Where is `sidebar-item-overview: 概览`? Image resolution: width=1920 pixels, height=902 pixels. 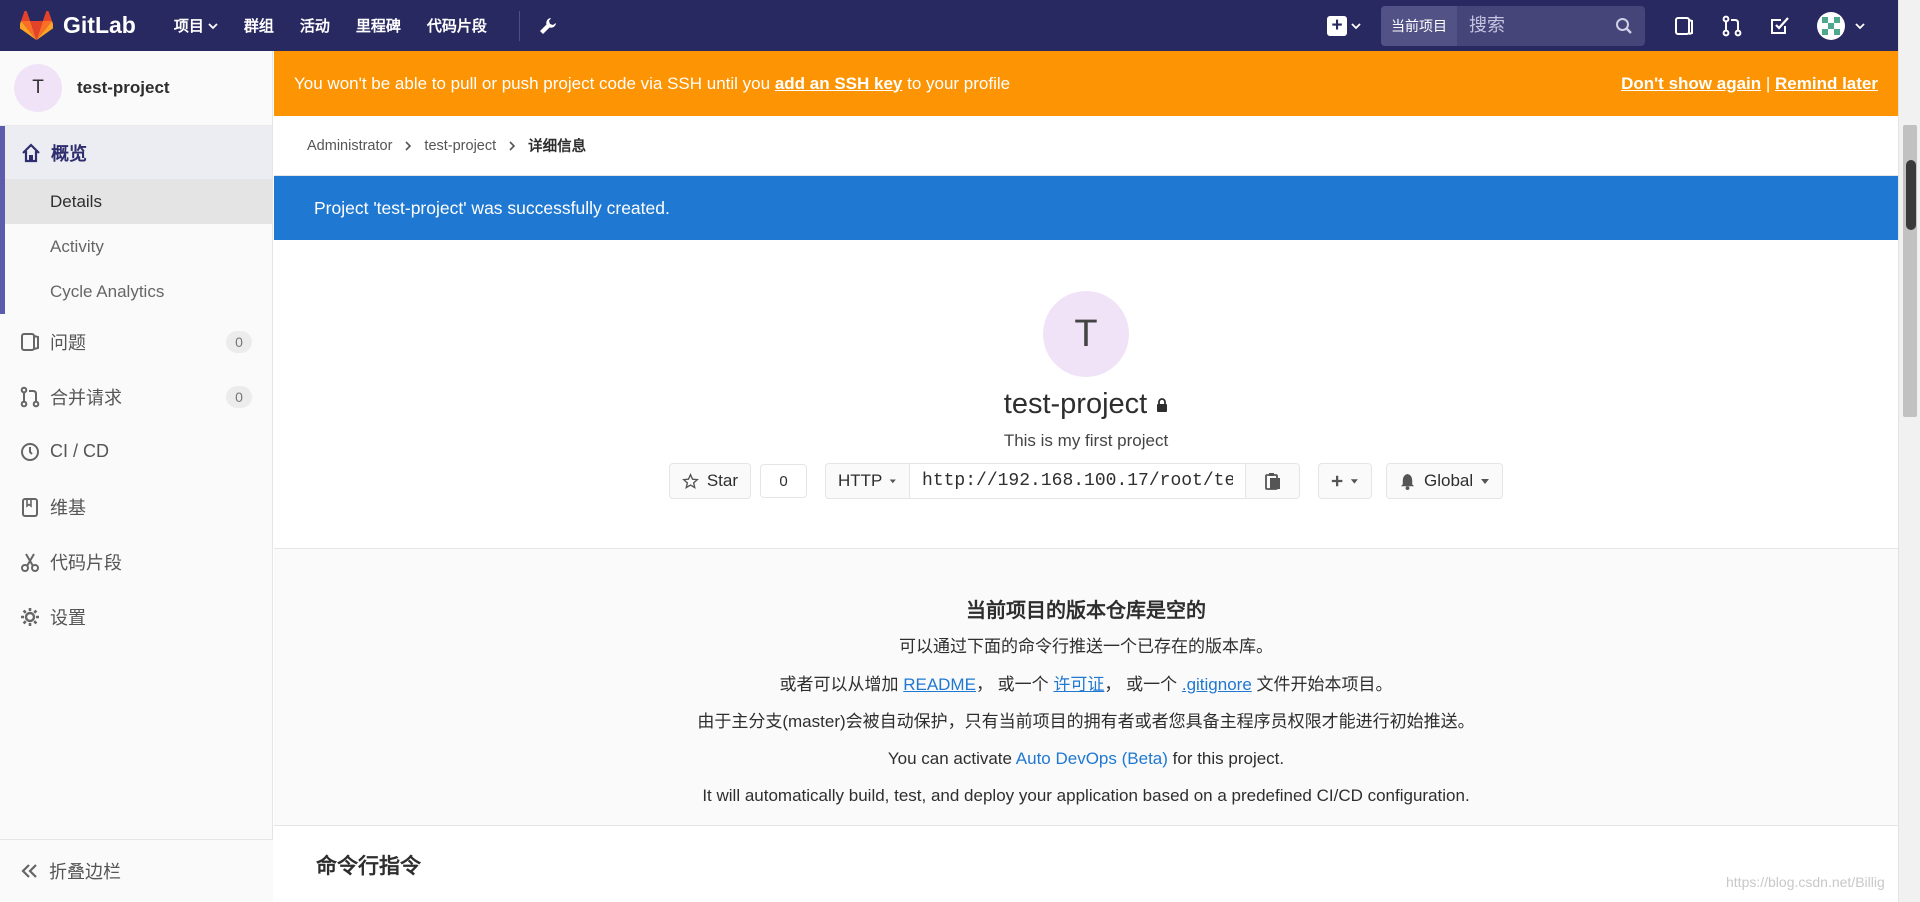
sidebar-item-overview: 概览 is located at coordinates (138, 152).